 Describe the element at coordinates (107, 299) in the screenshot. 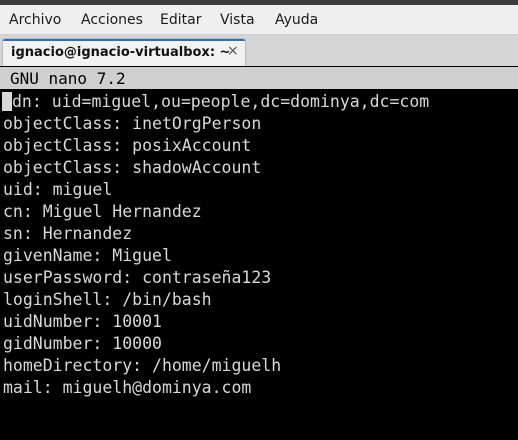

I see `editor-line: loginShell: /bin/bash` at that location.